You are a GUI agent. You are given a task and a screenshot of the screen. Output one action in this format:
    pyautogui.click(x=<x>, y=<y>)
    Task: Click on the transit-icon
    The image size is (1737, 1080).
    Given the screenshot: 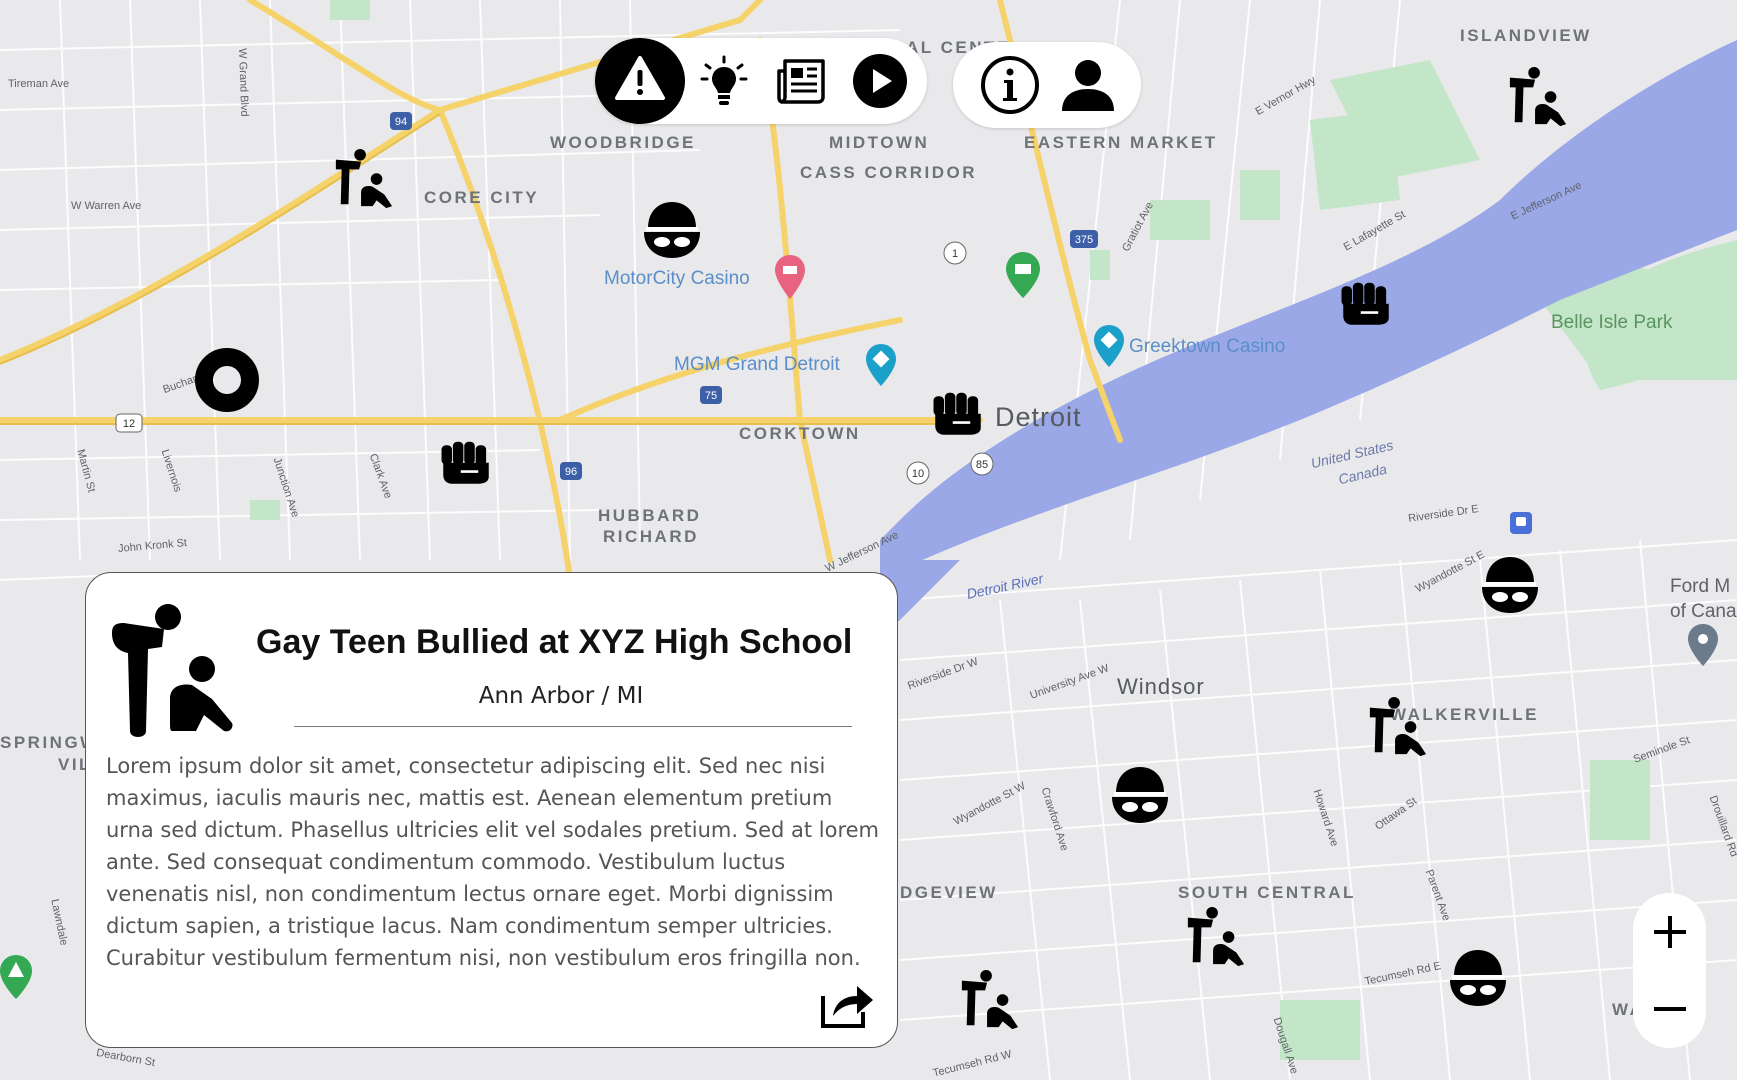 What is the action you would take?
    pyautogui.click(x=1521, y=523)
    